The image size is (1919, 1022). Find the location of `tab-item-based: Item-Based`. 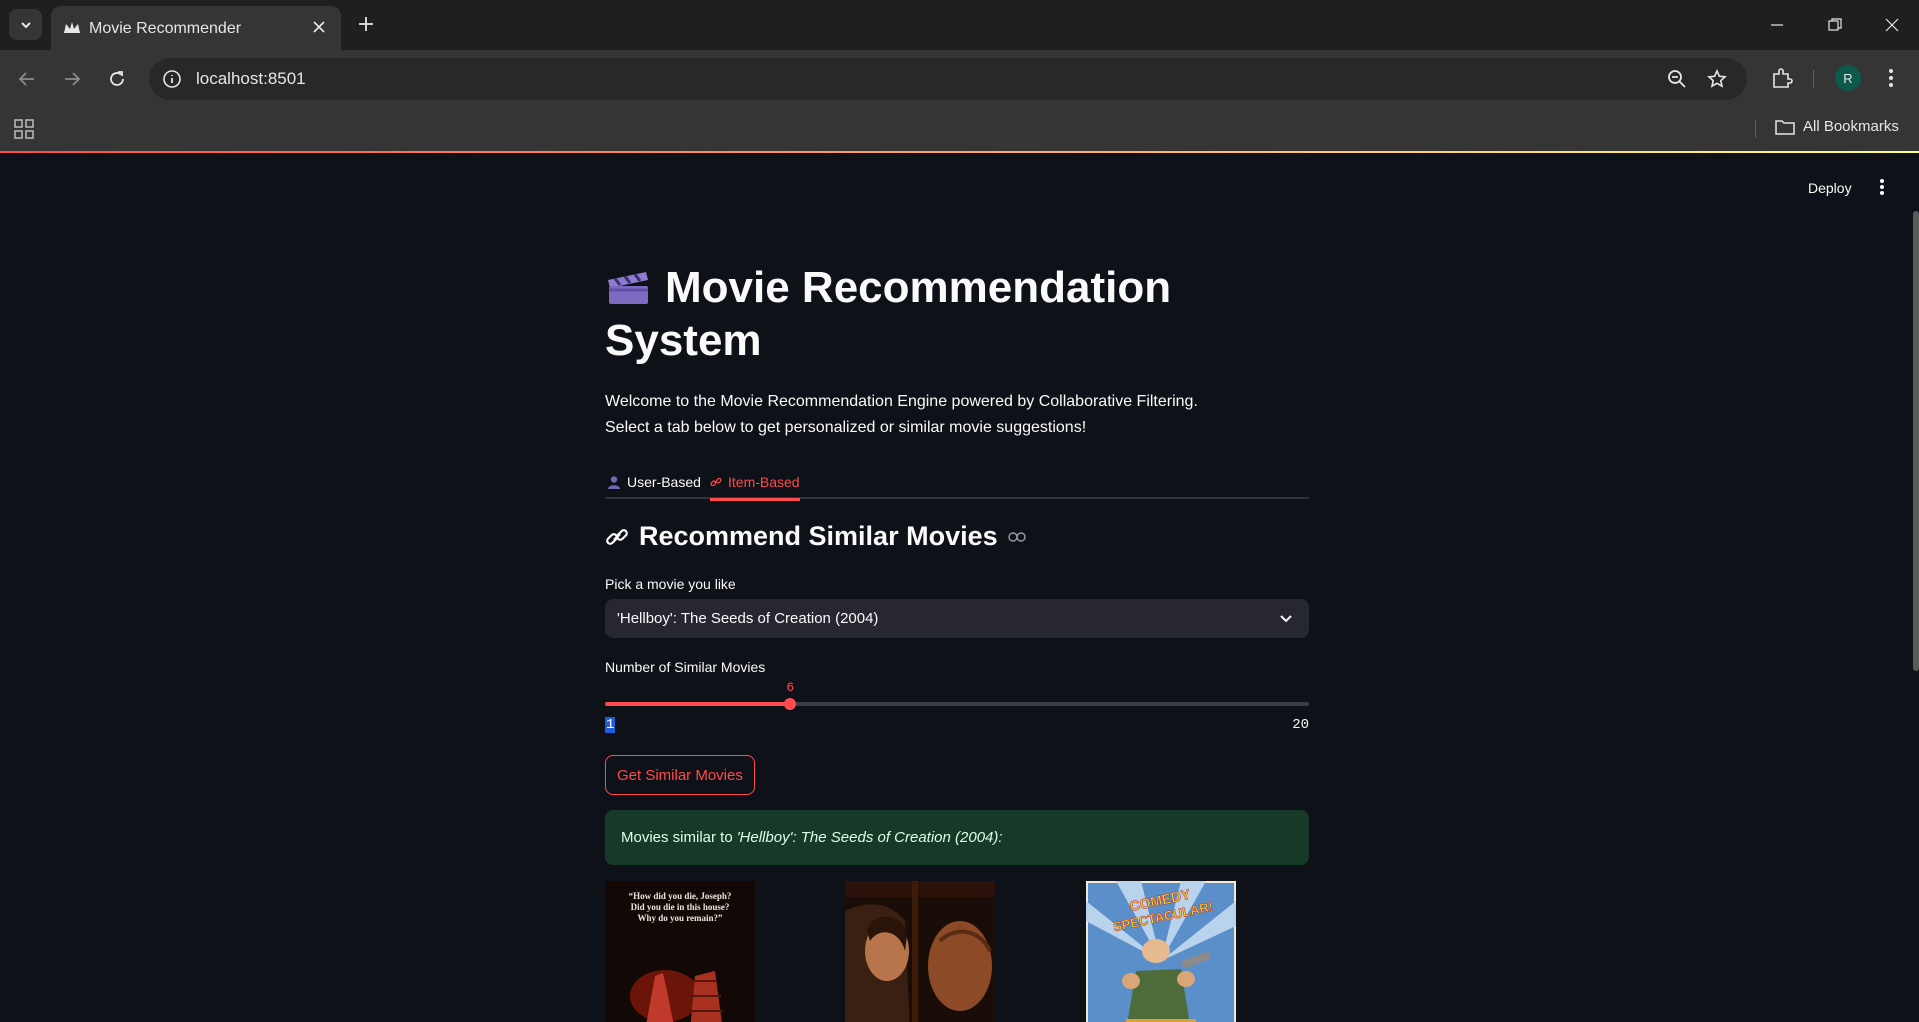

tab-item-based: Item-Based is located at coordinates (755, 483).